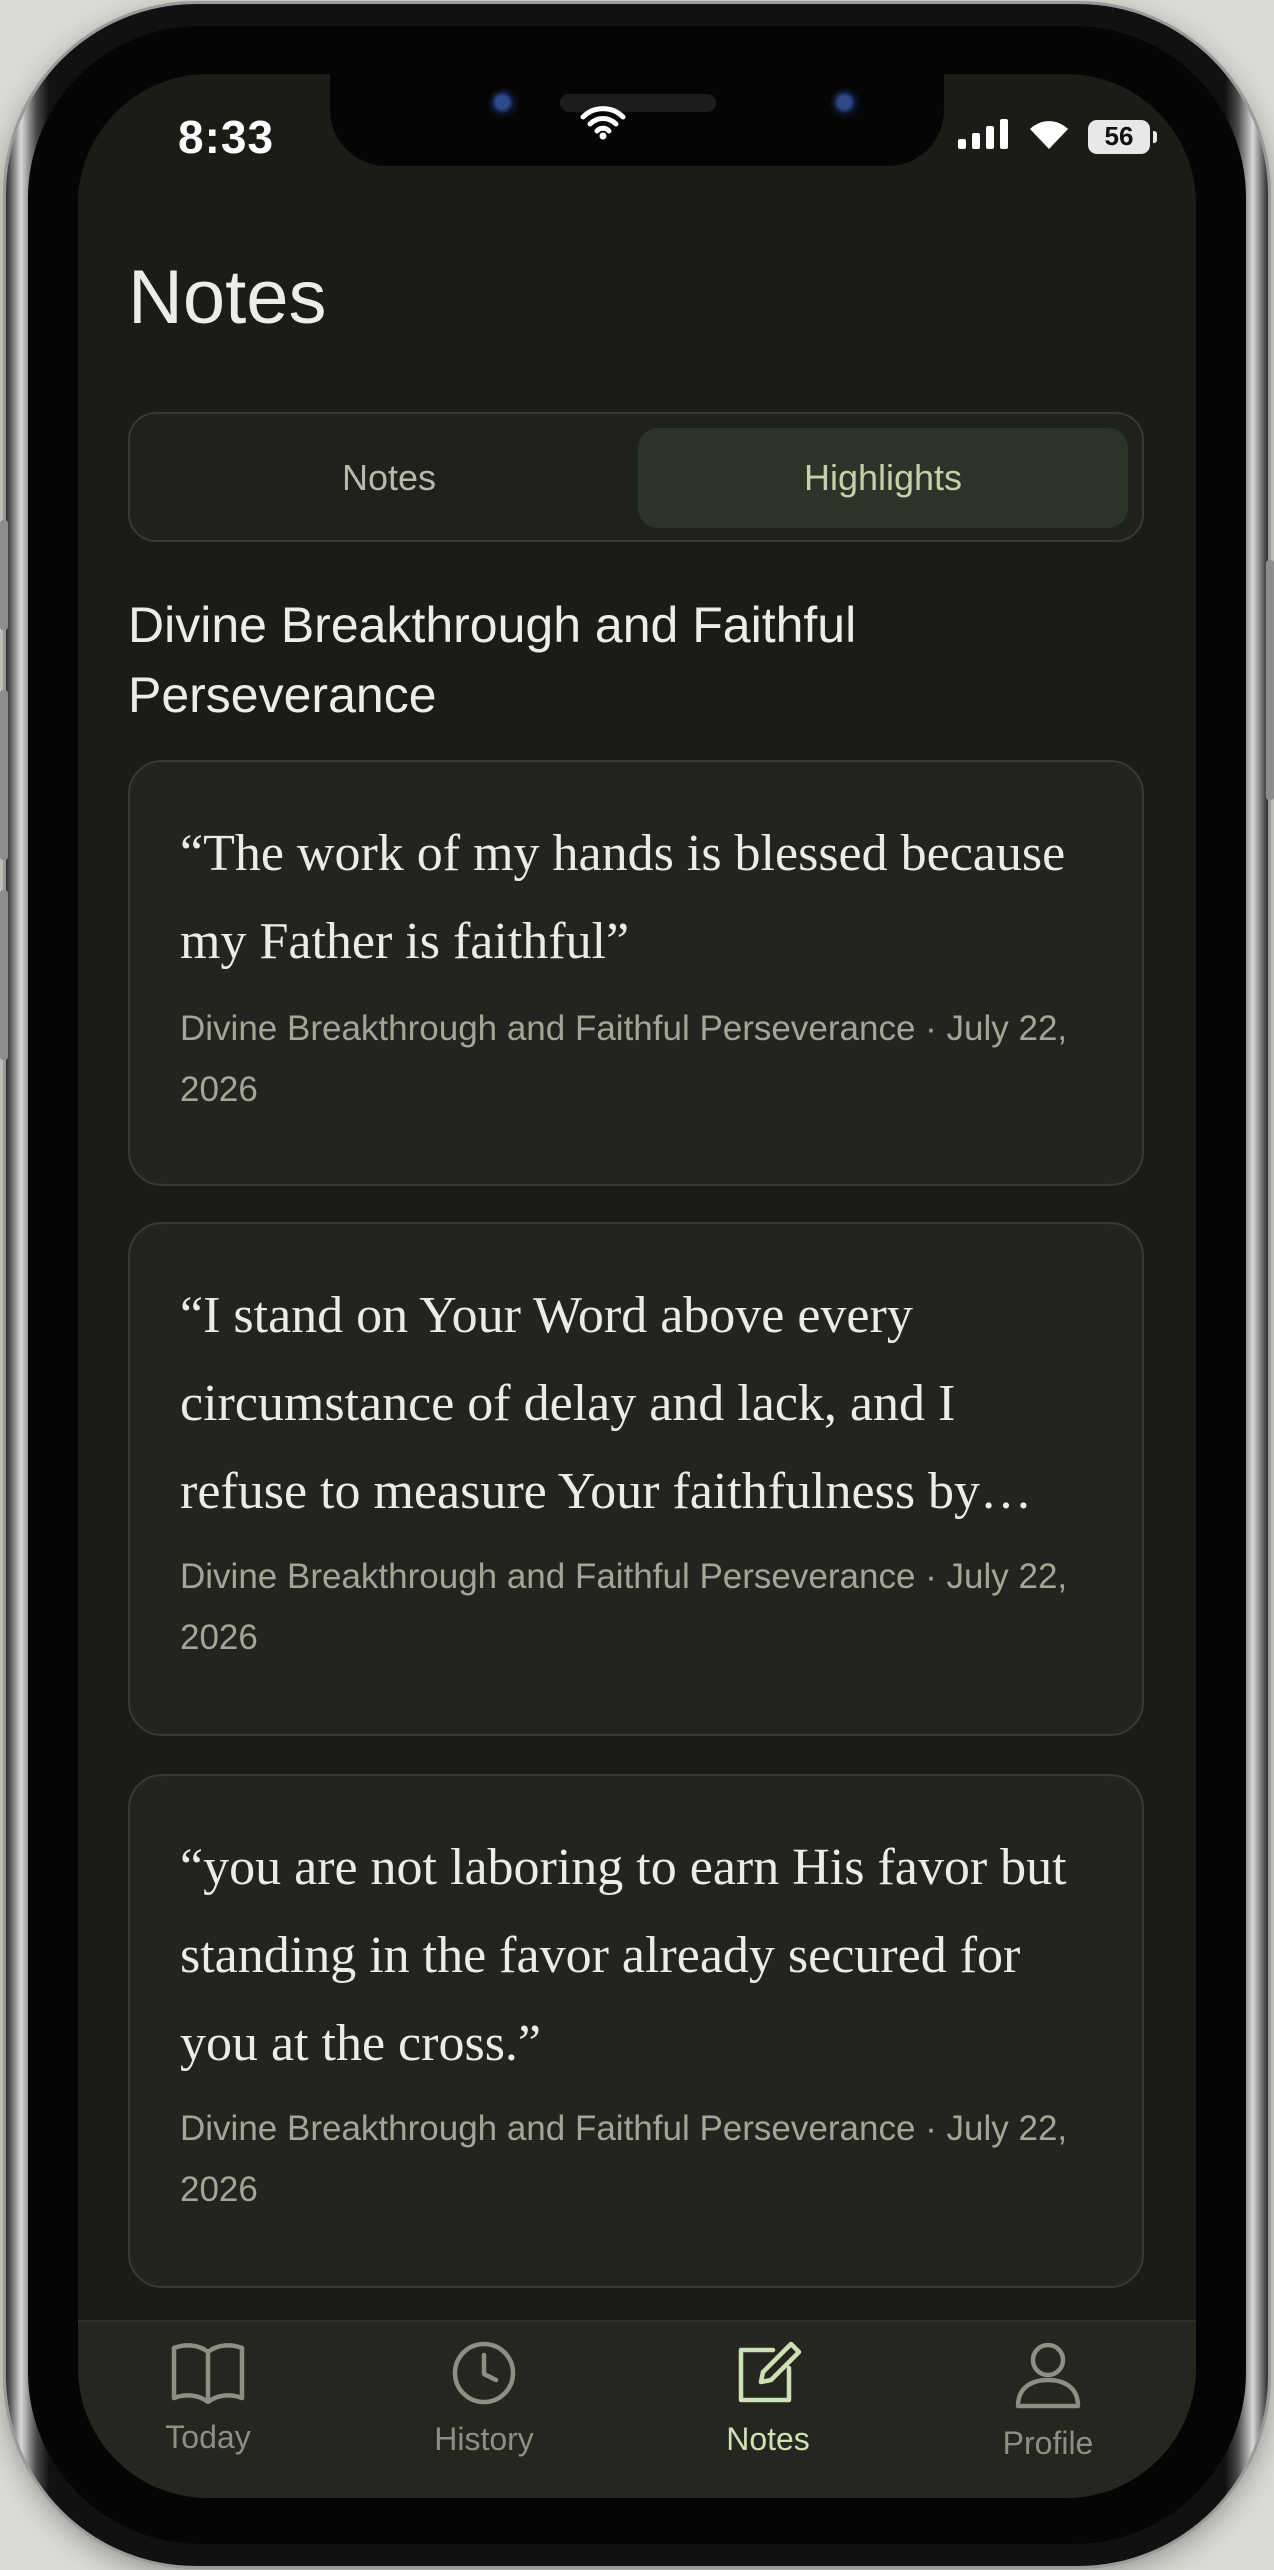 The height and width of the screenshot is (2570, 1274). What do you see at coordinates (484, 2375) in the screenshot?
I see `clock-icon` at bounding box center [484, 2375].